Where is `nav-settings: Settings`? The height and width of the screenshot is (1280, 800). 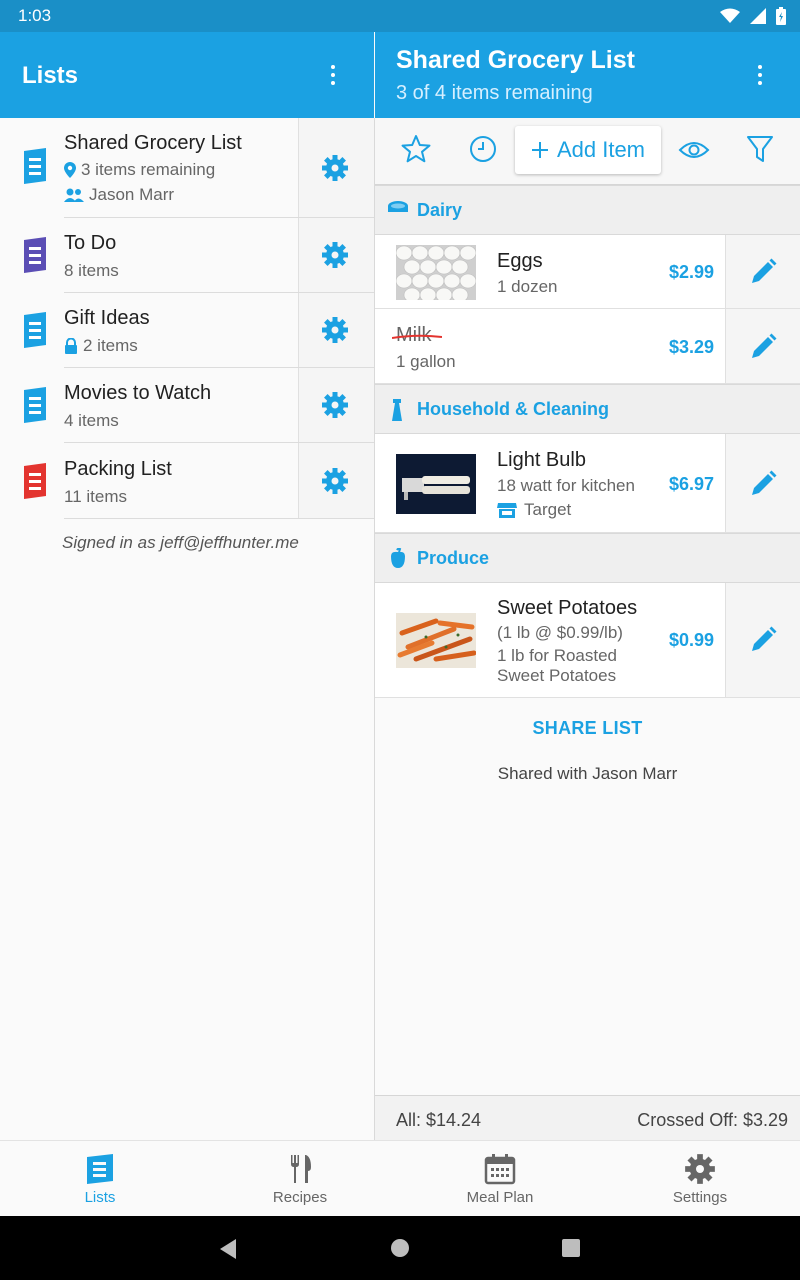 nav-settings: Settings is located at coordinates (700, 1179).